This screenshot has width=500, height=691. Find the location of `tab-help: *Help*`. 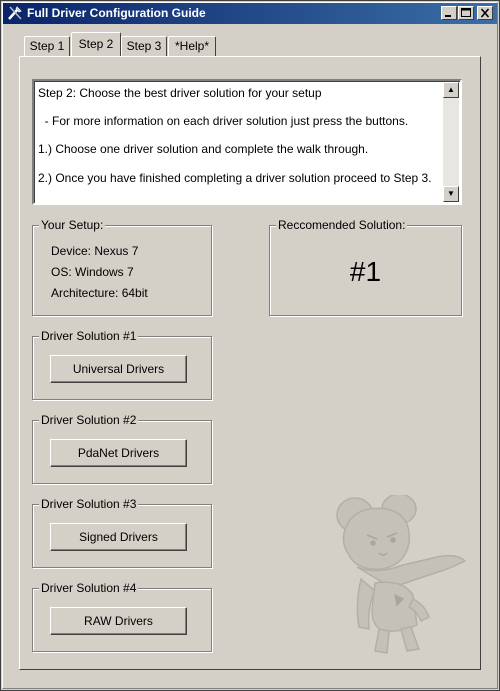

tab-help: *Help* is located at coordinates (192, 46).